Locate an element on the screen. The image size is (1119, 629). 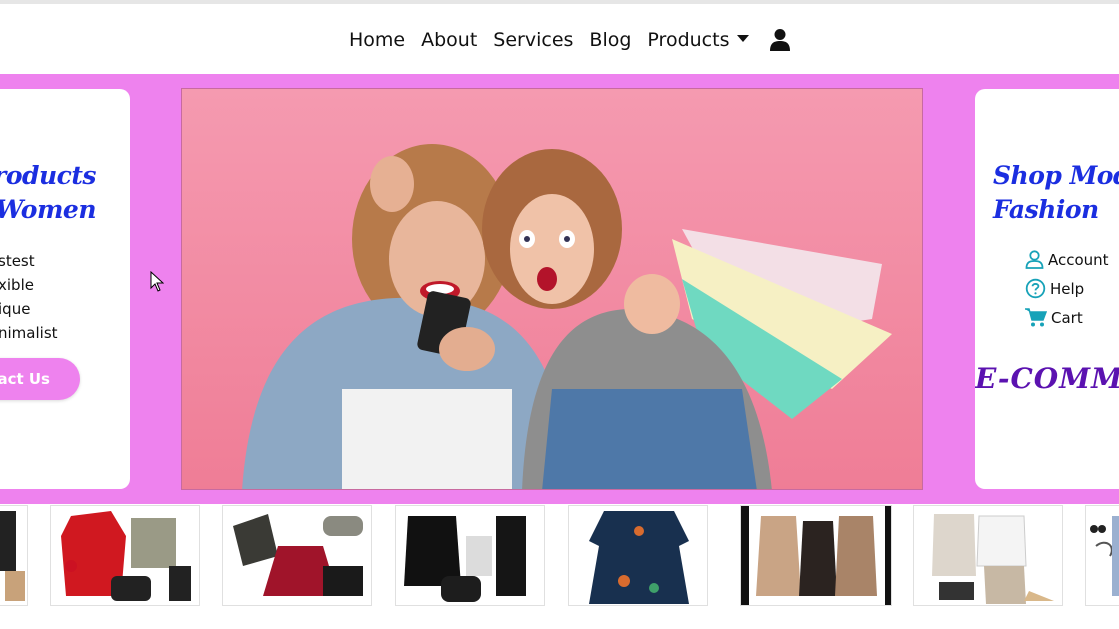
account-label: Account is located at coordinates (1078, 259).